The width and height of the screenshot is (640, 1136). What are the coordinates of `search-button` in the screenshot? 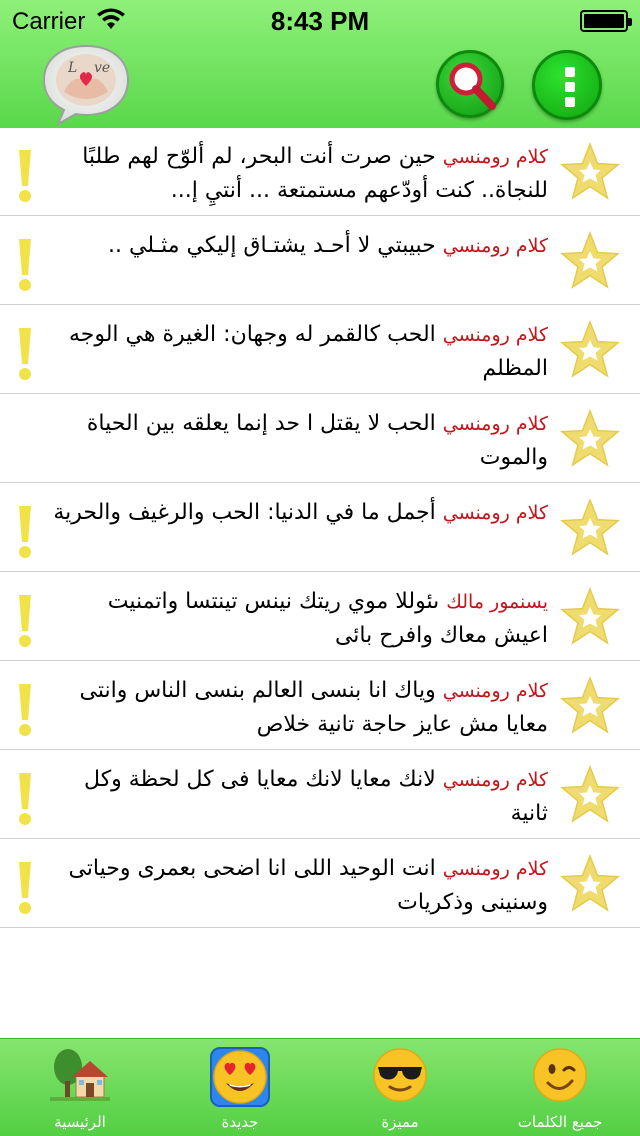 It's located at (470, 84).